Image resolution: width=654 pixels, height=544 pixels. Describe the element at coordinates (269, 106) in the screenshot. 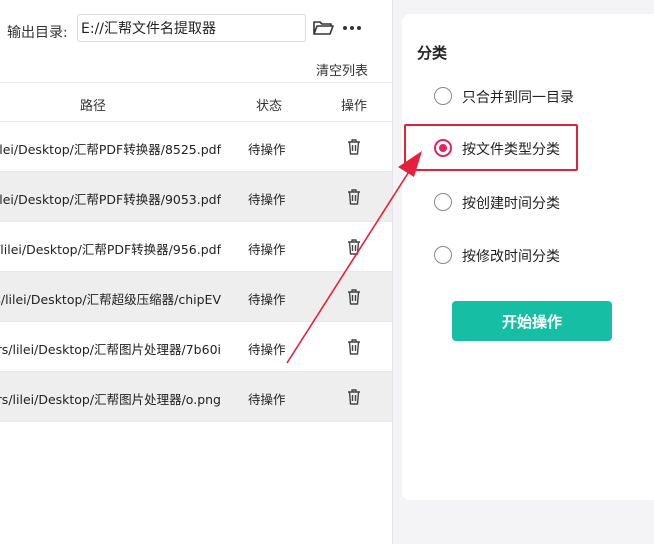

I see `col-status-header: 状态` at that location.